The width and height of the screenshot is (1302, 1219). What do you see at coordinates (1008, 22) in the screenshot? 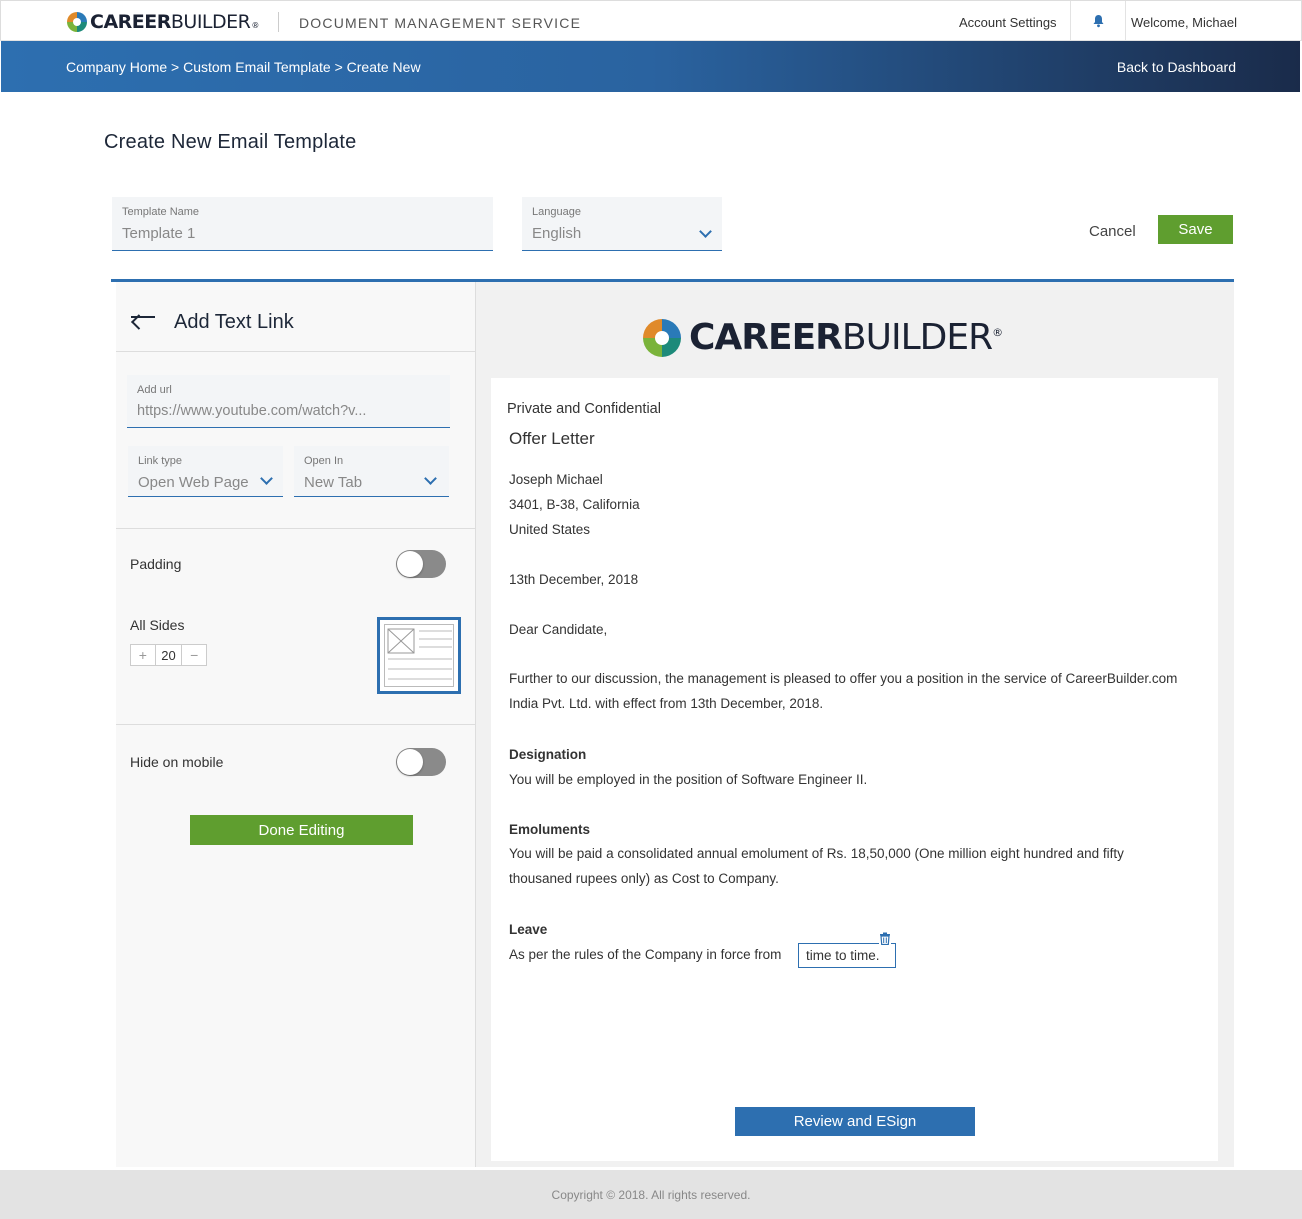
I see `account-settings-link: Account Settings` at bounding box center [1008, 22].